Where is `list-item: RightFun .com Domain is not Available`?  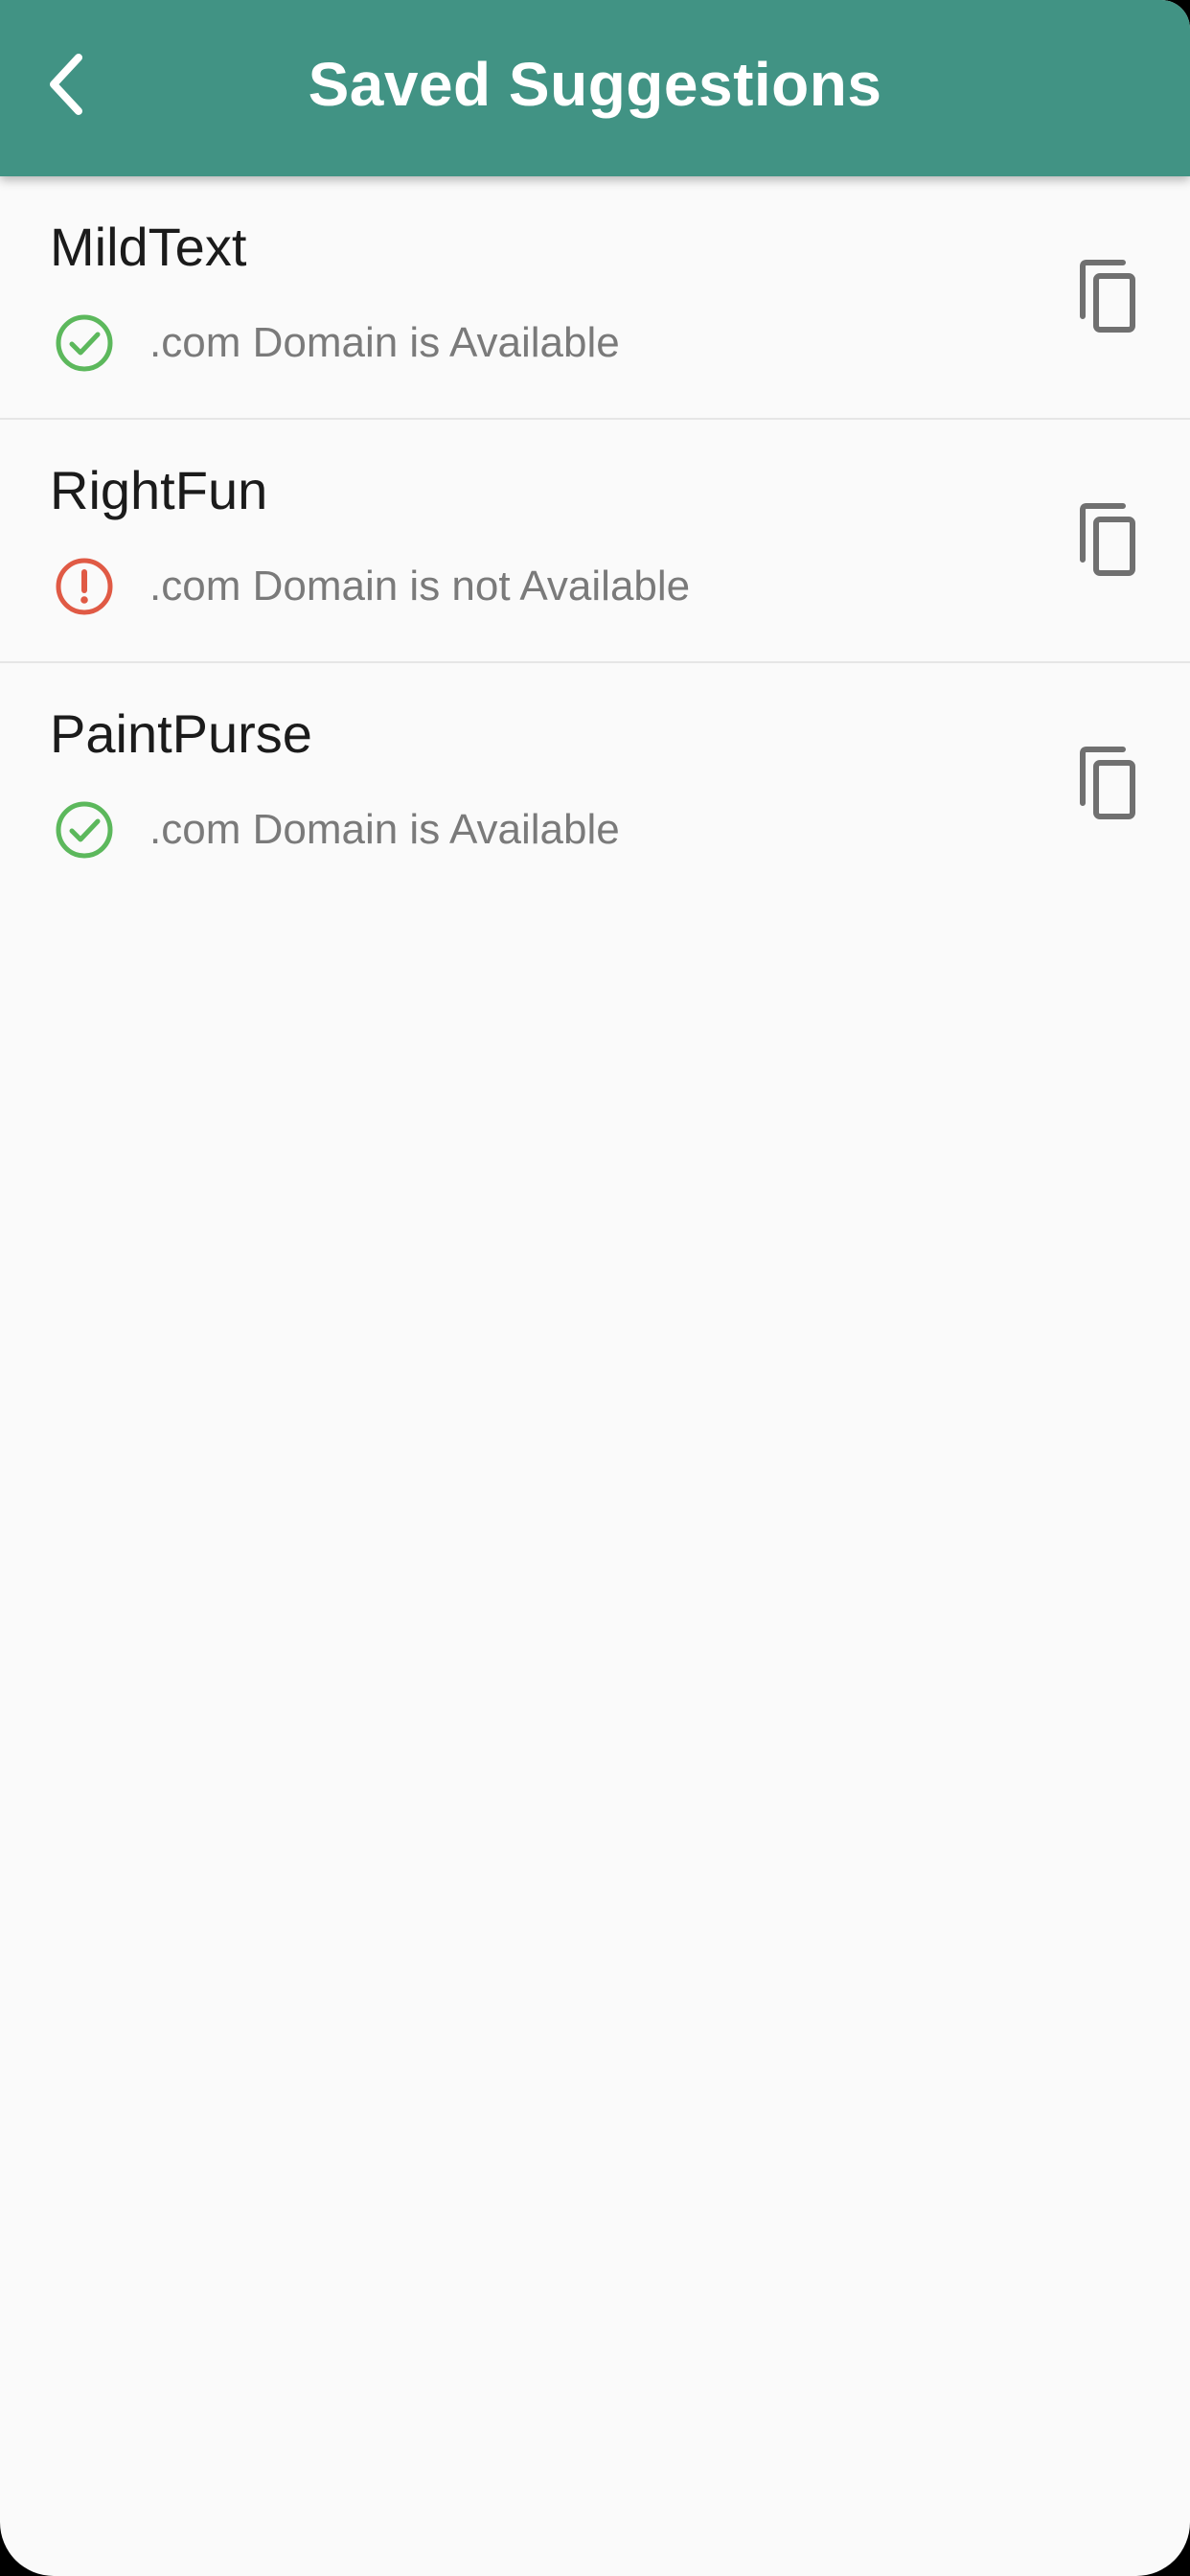 list-item: RightFun .com Domain is not Available is located at coordinates (595, 541).